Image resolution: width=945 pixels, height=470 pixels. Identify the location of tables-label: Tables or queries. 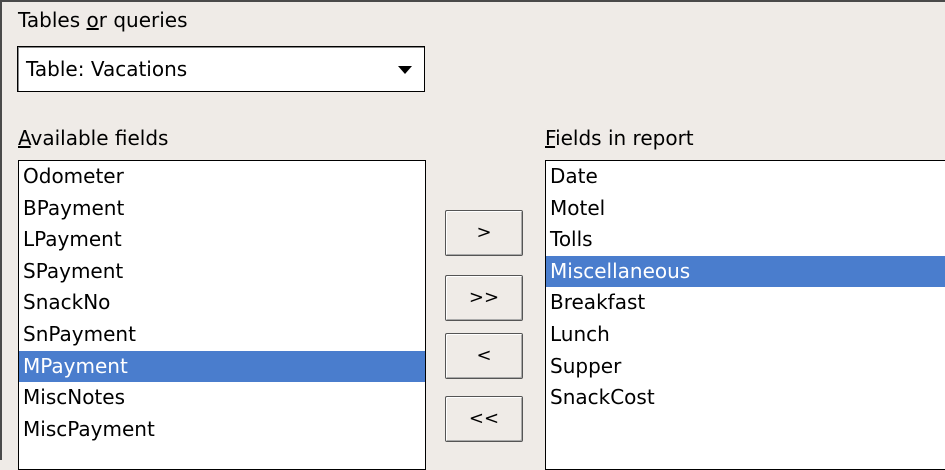
(103, 20).